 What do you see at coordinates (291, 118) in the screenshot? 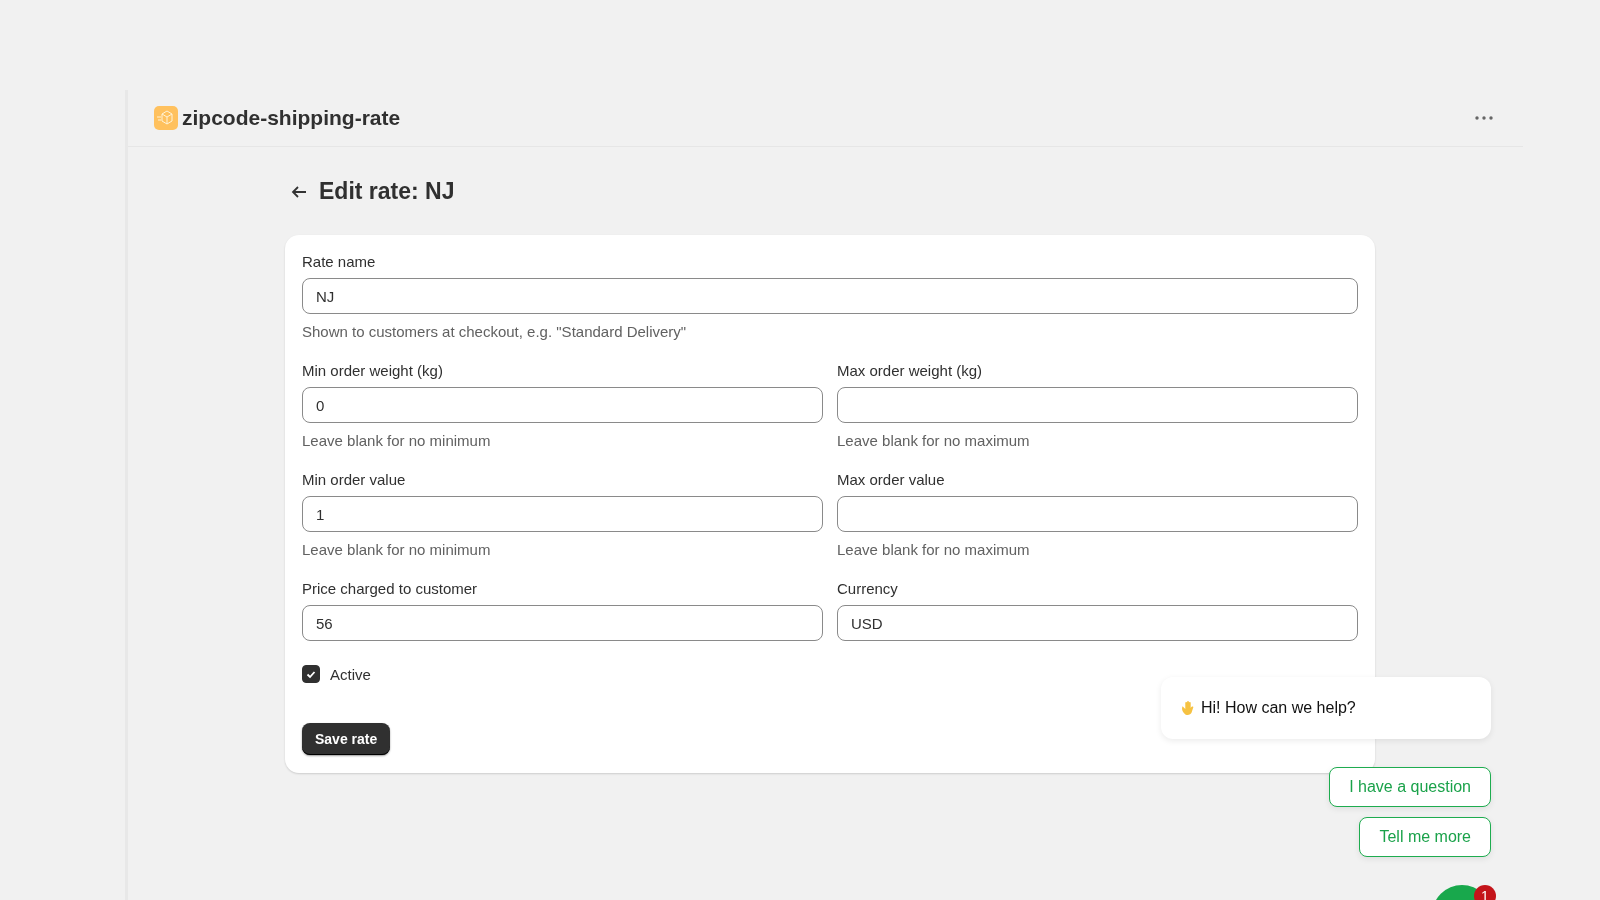
I see `app-title: zipcode-shipping-rate` at bounding box center [291, 118].